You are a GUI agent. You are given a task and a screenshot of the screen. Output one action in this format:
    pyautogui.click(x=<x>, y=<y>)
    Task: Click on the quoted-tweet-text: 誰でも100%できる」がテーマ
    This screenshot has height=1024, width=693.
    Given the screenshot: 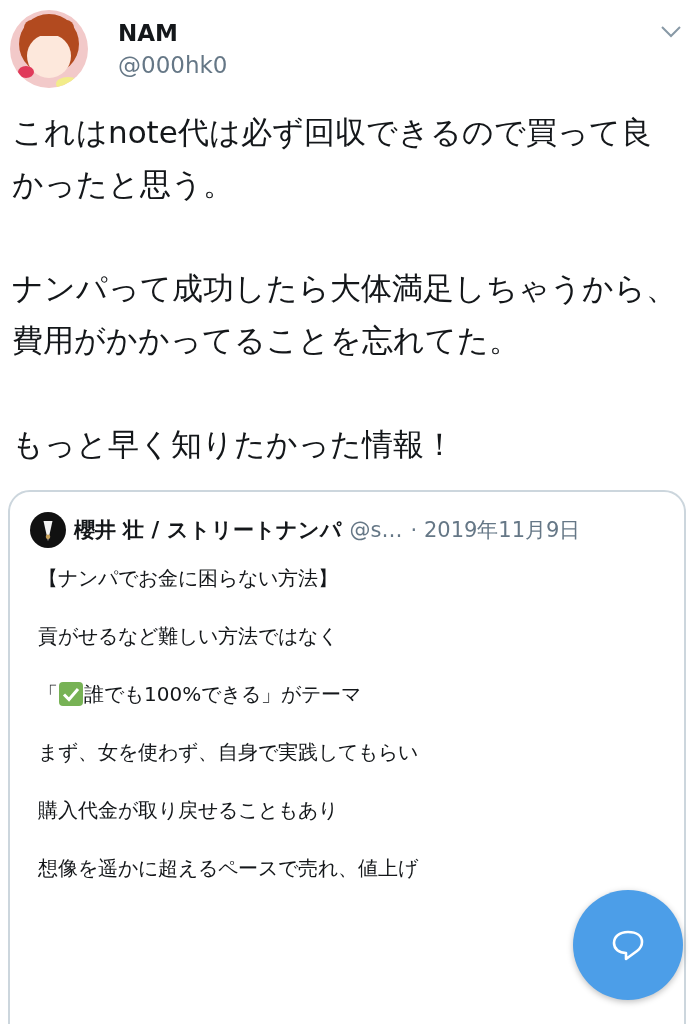 What is the action you would take?
    pyautogui.click(x=223, y=694)
    